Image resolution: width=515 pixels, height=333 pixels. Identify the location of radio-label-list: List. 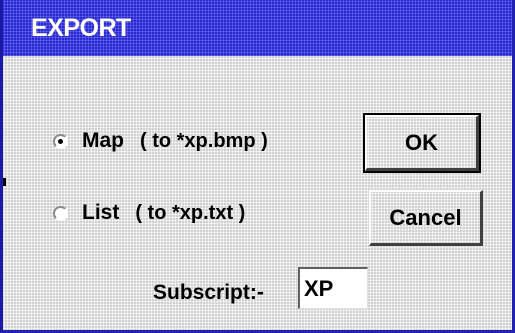
(100, 213).